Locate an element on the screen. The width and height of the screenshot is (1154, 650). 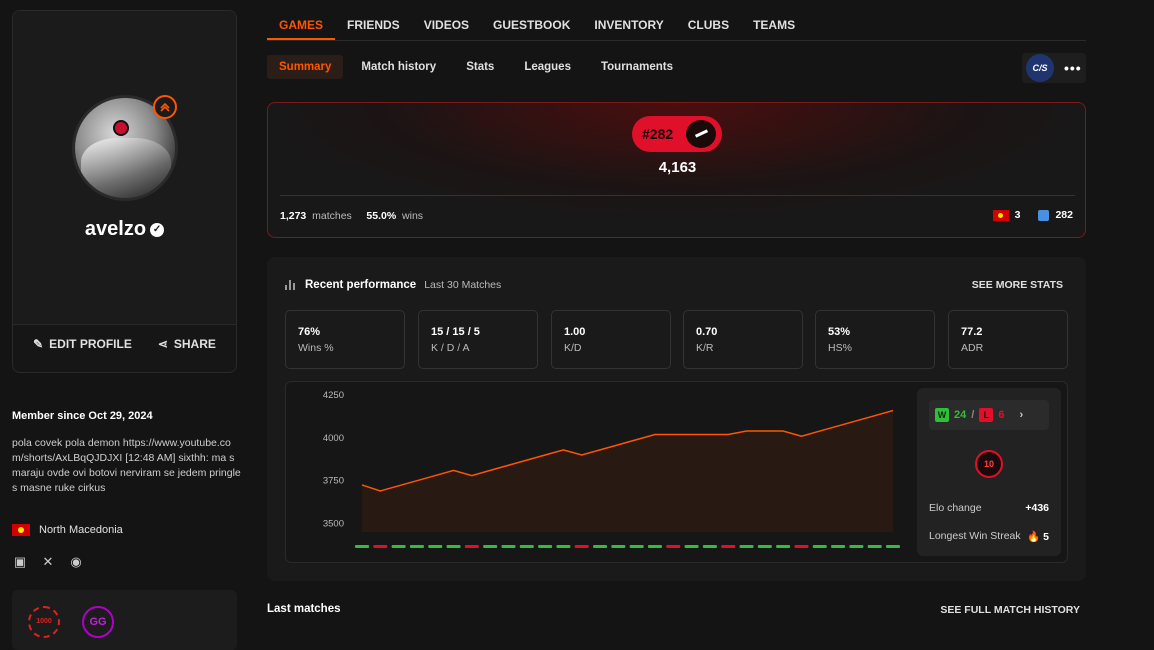
win-loss-summary: W 24 / L 6 › is located at coordinates (989, 415).